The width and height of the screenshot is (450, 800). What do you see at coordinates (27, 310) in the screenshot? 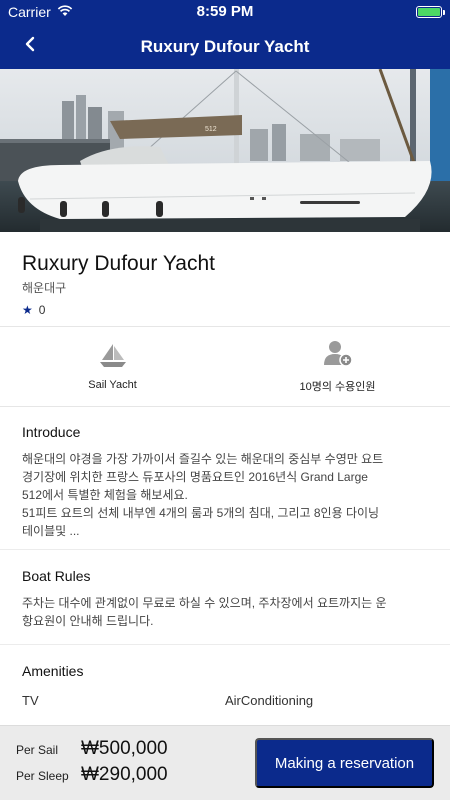
I see `star-icon: ★` at bounding box center [27, 310].